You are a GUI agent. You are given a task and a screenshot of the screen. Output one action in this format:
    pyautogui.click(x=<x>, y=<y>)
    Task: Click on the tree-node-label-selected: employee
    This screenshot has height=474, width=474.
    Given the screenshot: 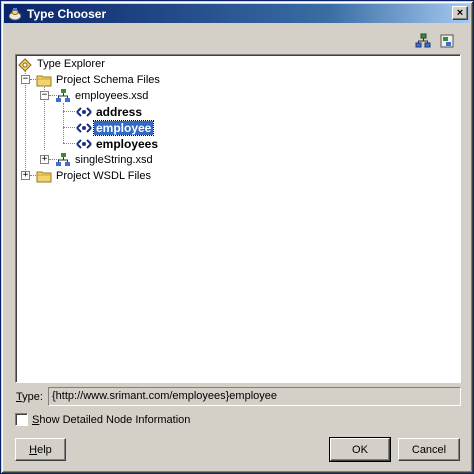 What is the action you would take?
    pyautogui.click(x=123, y=128)
    